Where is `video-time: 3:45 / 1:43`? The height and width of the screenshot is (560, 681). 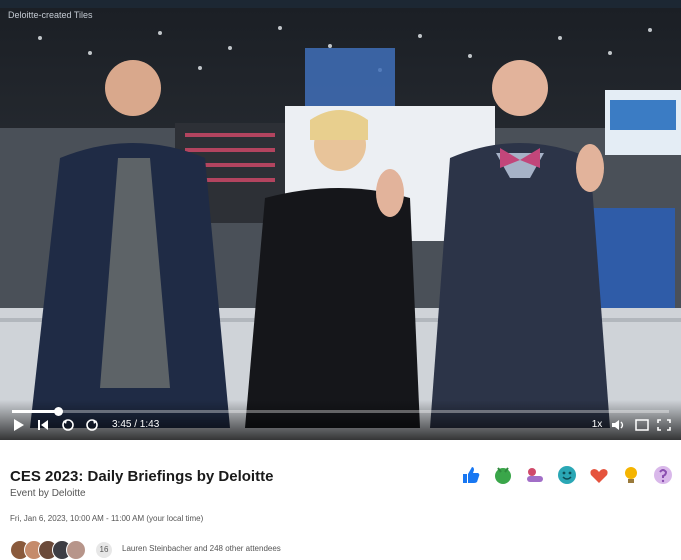 video-time: 3:45 / 1:43 is located at coordinates (136, 424).